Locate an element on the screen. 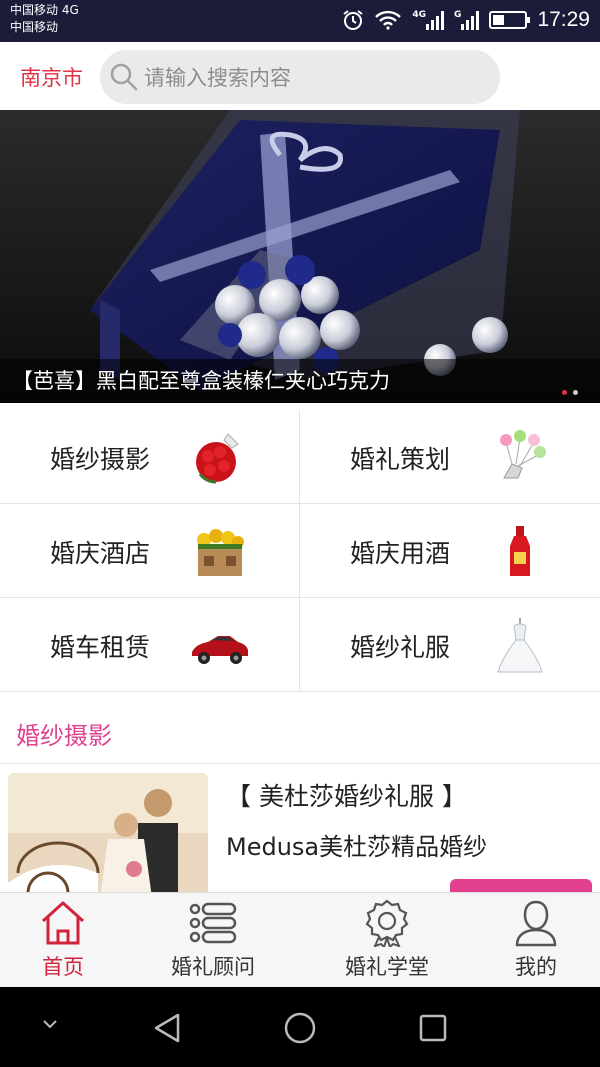 The height and width of the screenshot is (1067, 600). category-wedding-car: 婚车租赁 is located at coordinates (150, 645).